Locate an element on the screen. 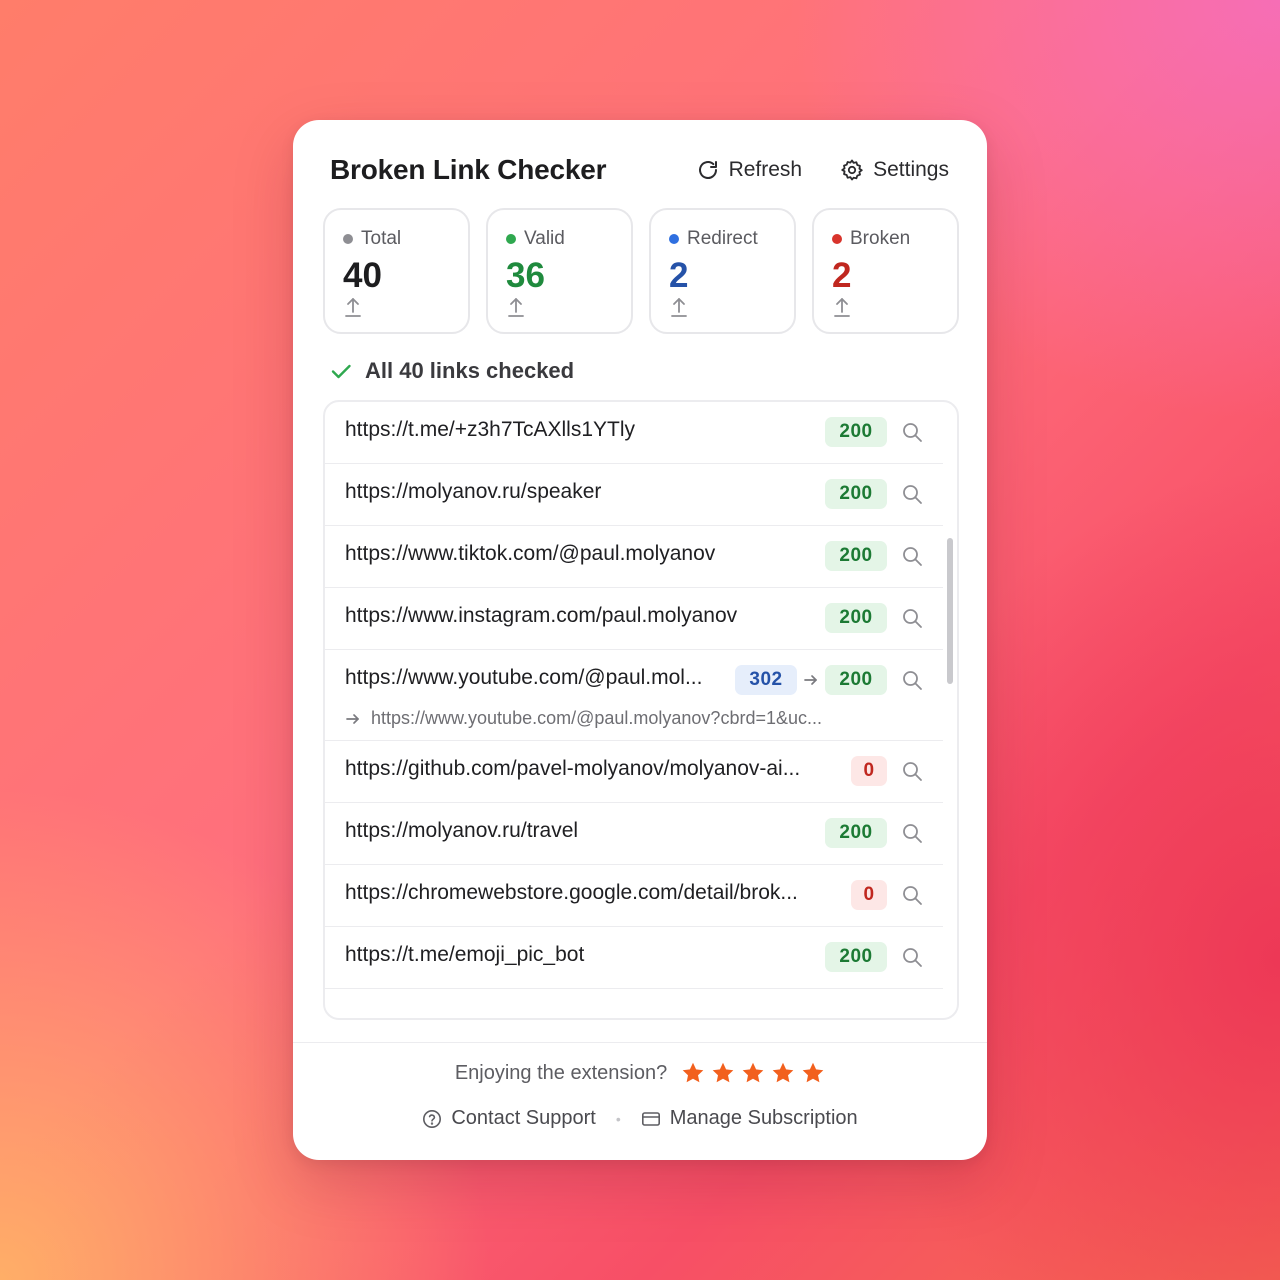 This screenshot has height=1280, width=1280. stat-label: Broken is located at coordinates (880, 238).